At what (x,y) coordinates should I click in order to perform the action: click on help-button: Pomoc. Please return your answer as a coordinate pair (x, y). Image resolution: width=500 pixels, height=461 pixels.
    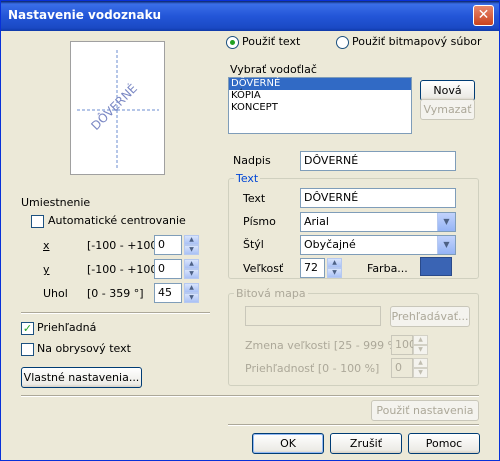
    Looking at the image, I should click on (444, 443).